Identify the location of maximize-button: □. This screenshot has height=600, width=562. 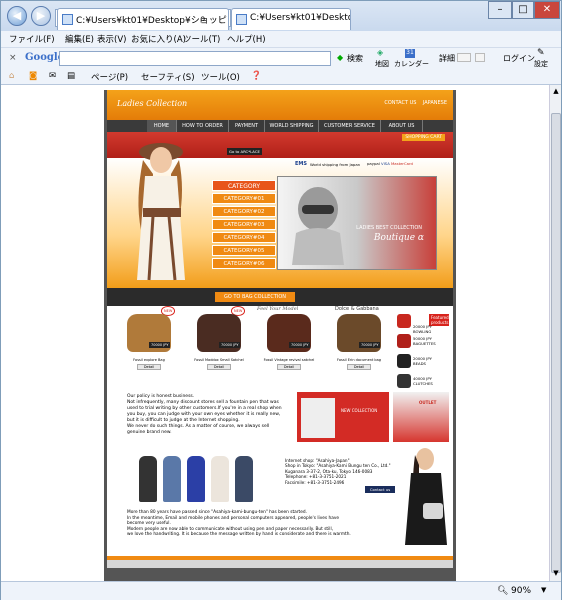
(523, 10).